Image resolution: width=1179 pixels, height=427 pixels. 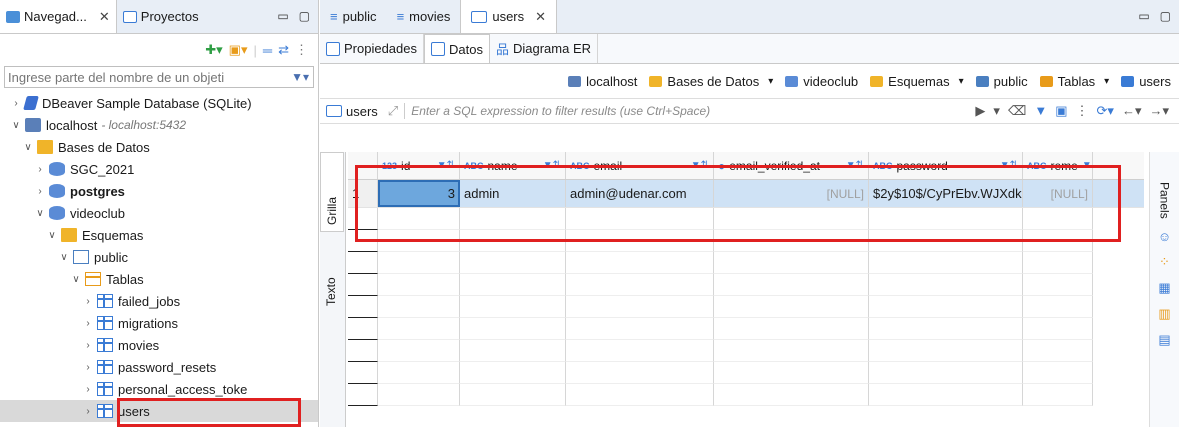 What do you see at coordinates (159, 213) in the screenshot?
I see `tree-item: ∨ videoclub` at bounding box center [159, 213].